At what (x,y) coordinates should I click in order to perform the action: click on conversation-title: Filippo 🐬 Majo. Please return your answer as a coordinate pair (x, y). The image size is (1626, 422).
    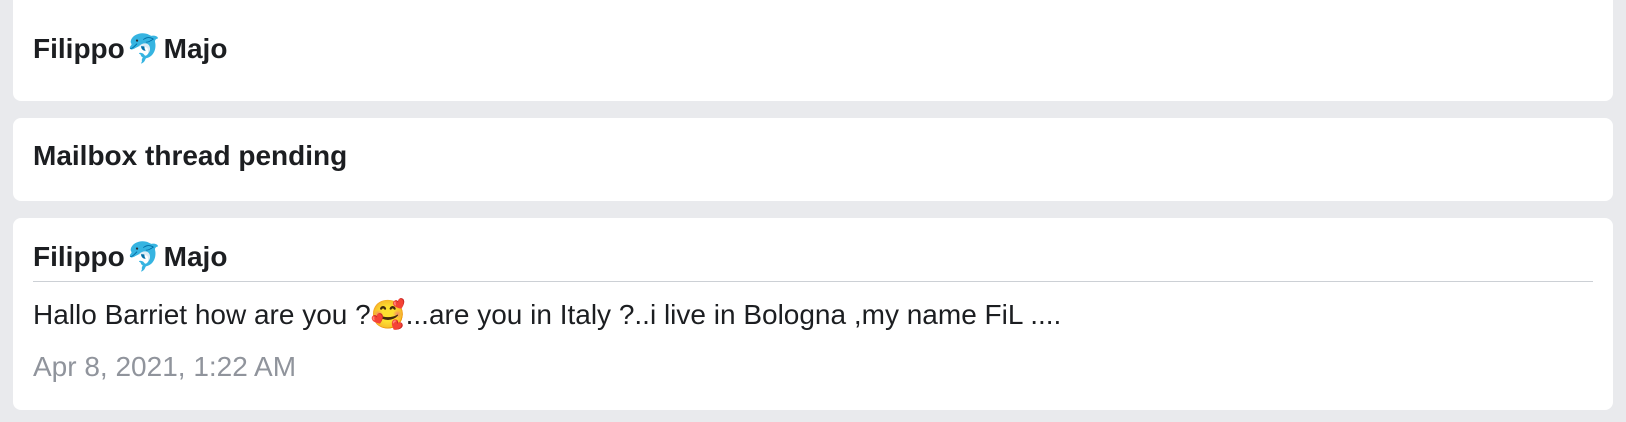
    Looking at the image, I should click on (130, 49).